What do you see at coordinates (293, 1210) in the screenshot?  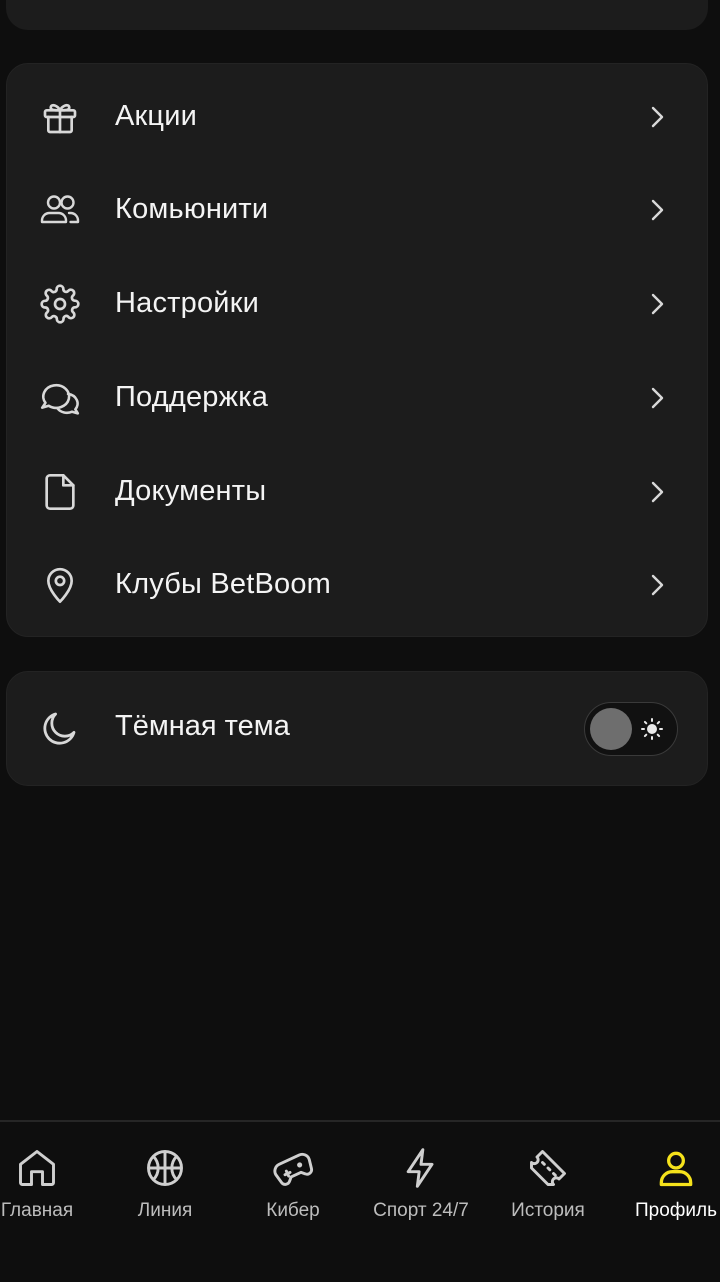 I see `nav-label: Кибер` at bounding box center [293, 1210].